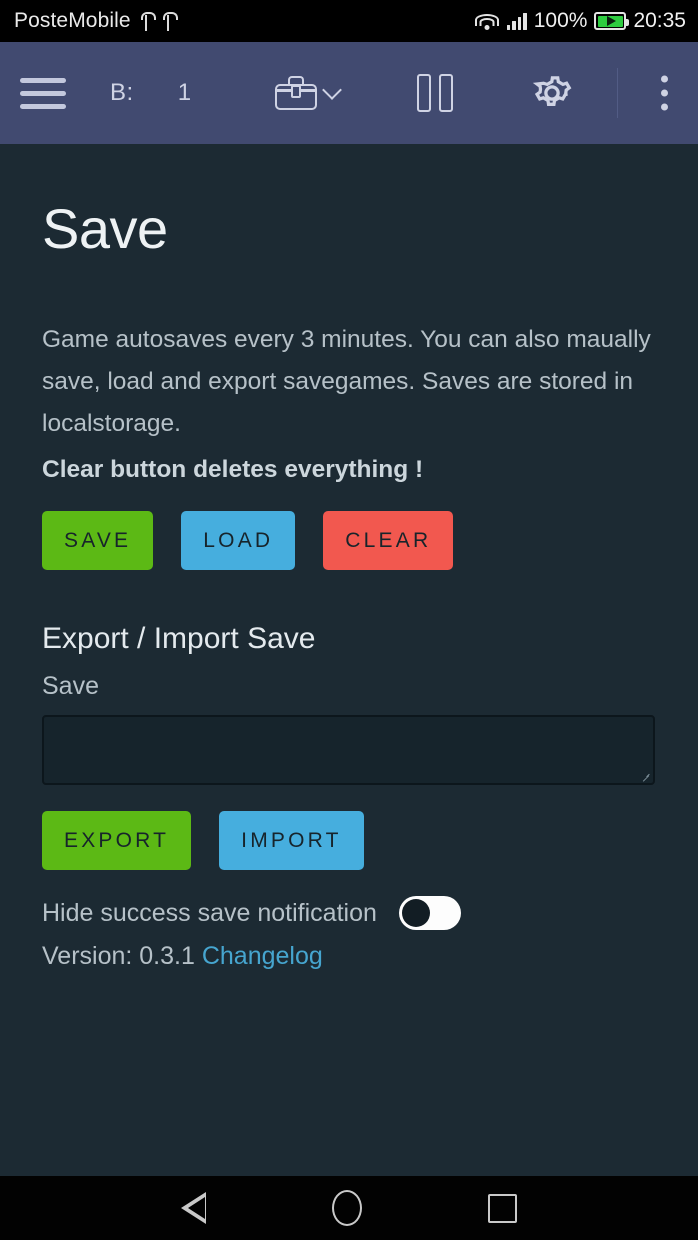 The width and height of the screenshot is (698, 1240). What do you see at coordinates (349, 93) in the screenshot?
I see `app-toolbar: B: 1` at bounding box center [349, 93].